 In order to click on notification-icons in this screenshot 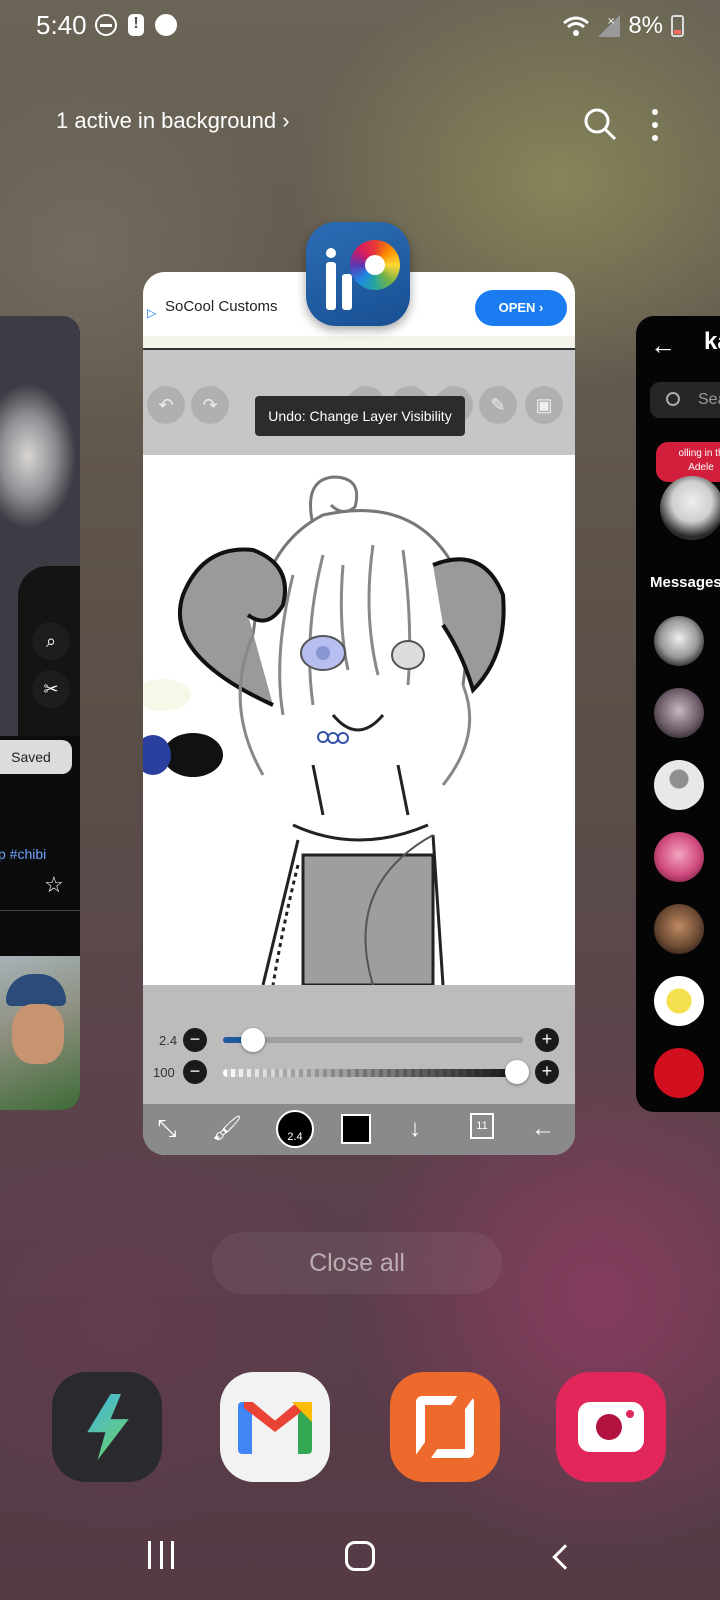, I will do `click(136, 25)`.